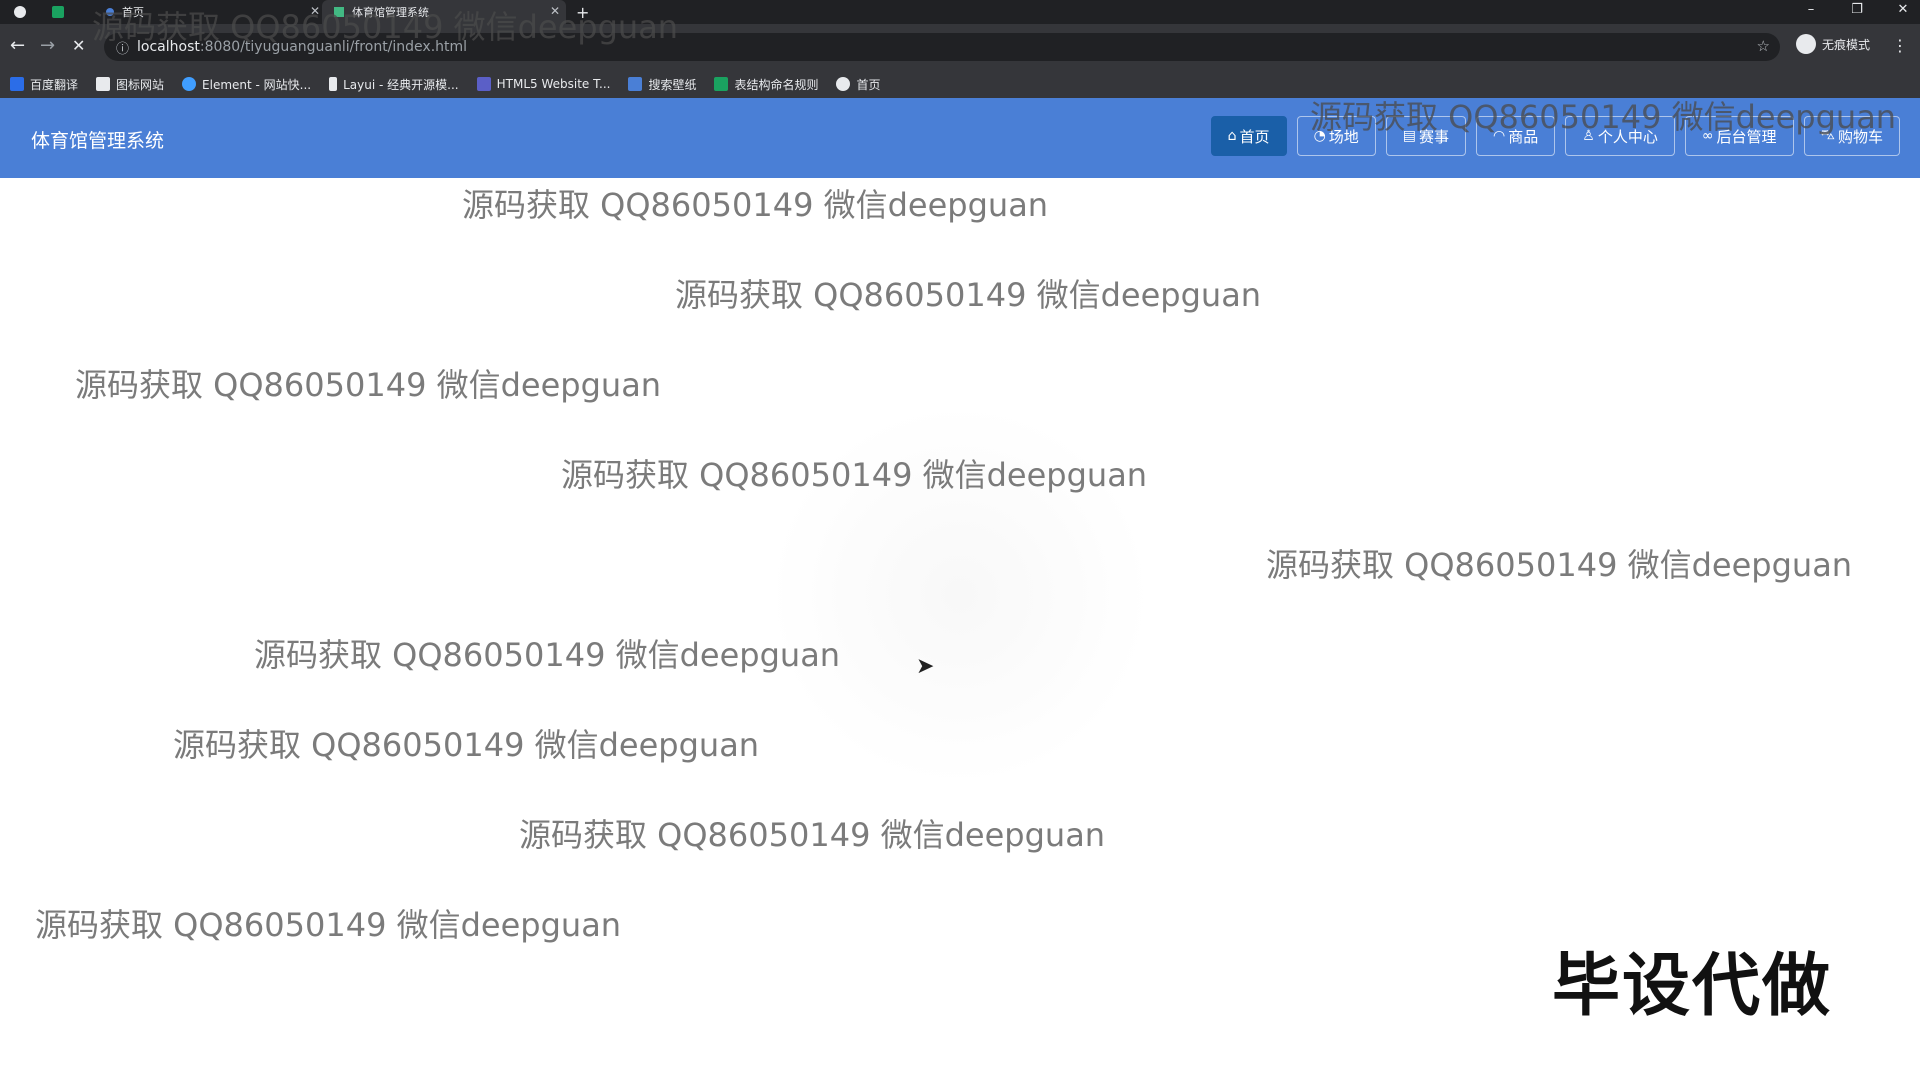 The image size is (1920, 1072). I want to click on close-window-button: ✕, so click(1903, 9).